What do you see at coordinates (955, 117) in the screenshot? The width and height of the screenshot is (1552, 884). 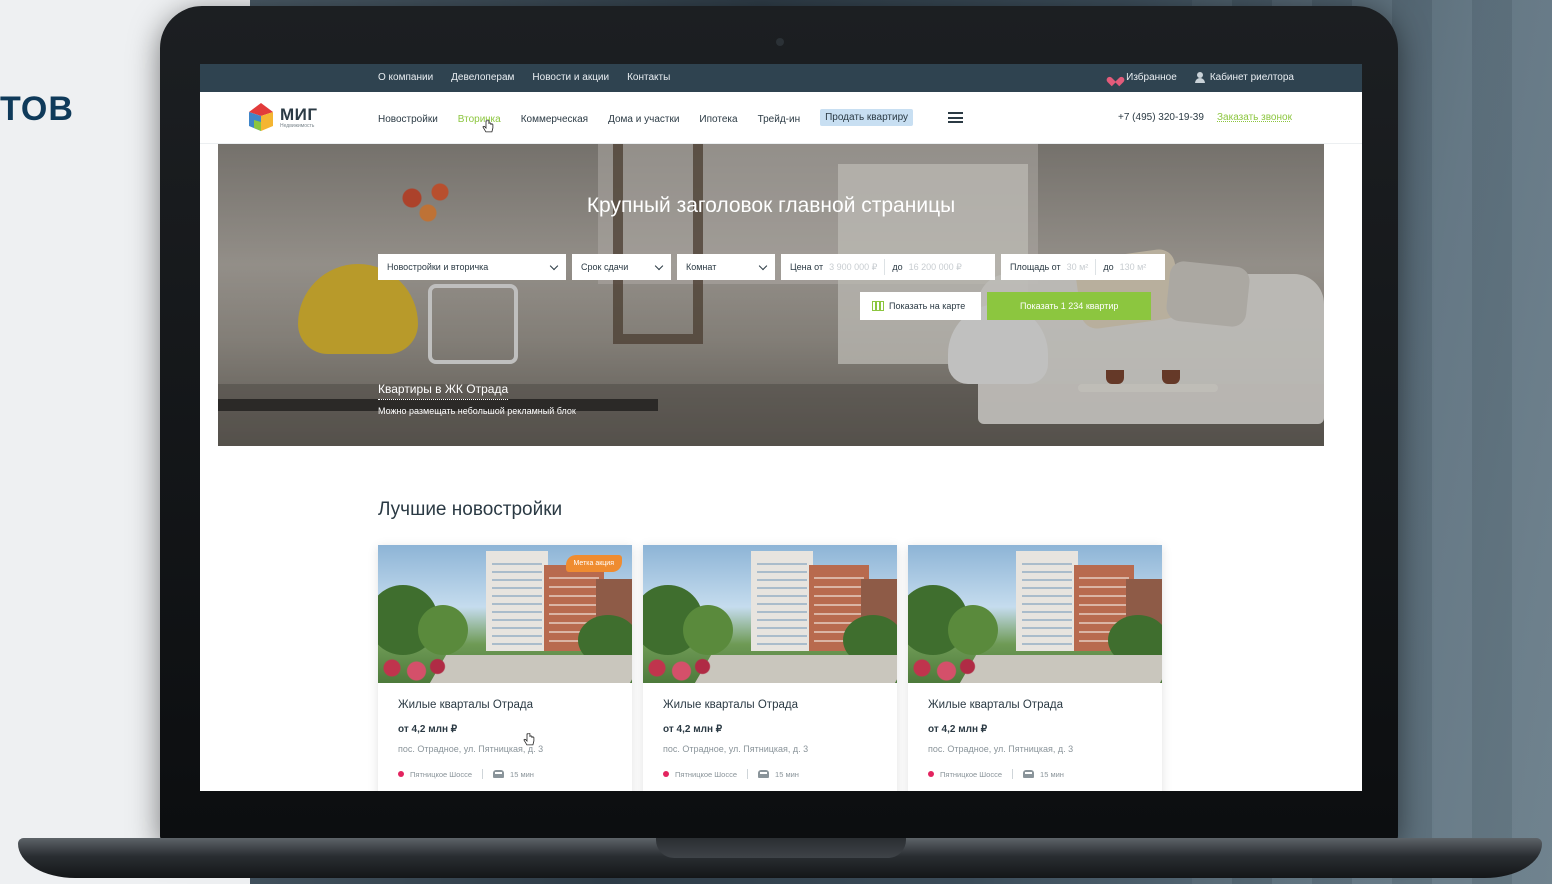 I see `menu-burger-icon` at bounding box center [955, 117].